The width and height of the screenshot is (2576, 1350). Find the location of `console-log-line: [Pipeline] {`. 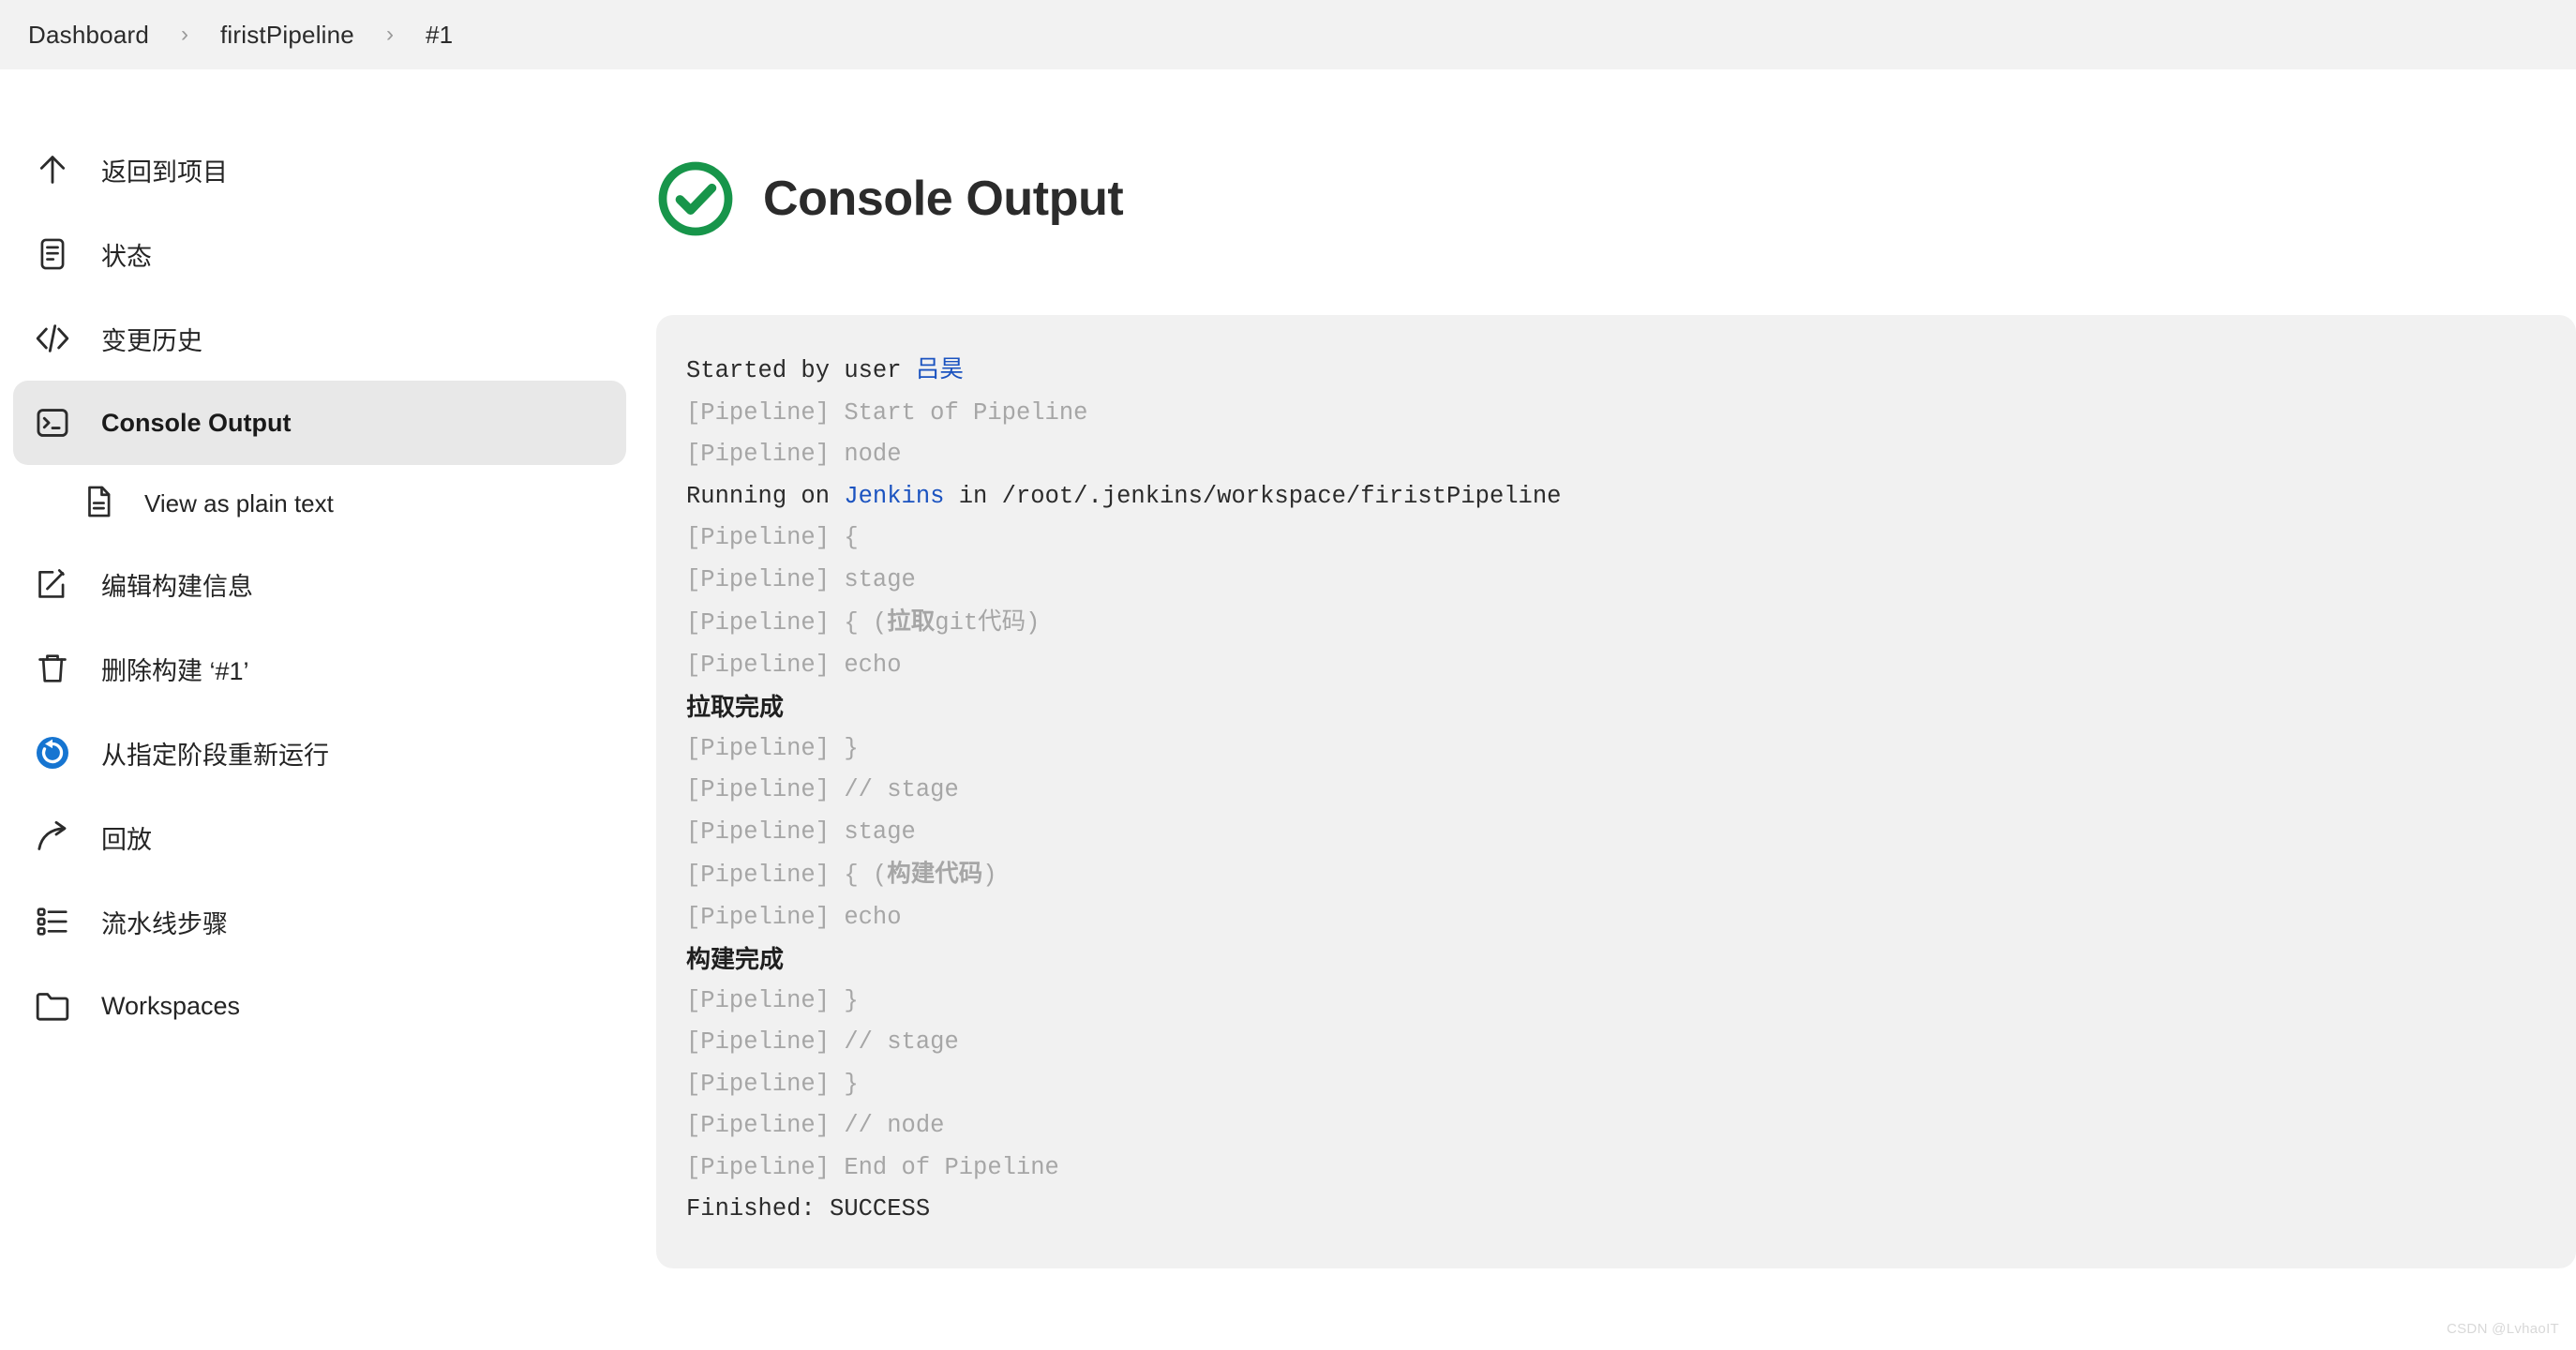

console-log-line: [Pipeline] { is located at coordinates (1631, 539).